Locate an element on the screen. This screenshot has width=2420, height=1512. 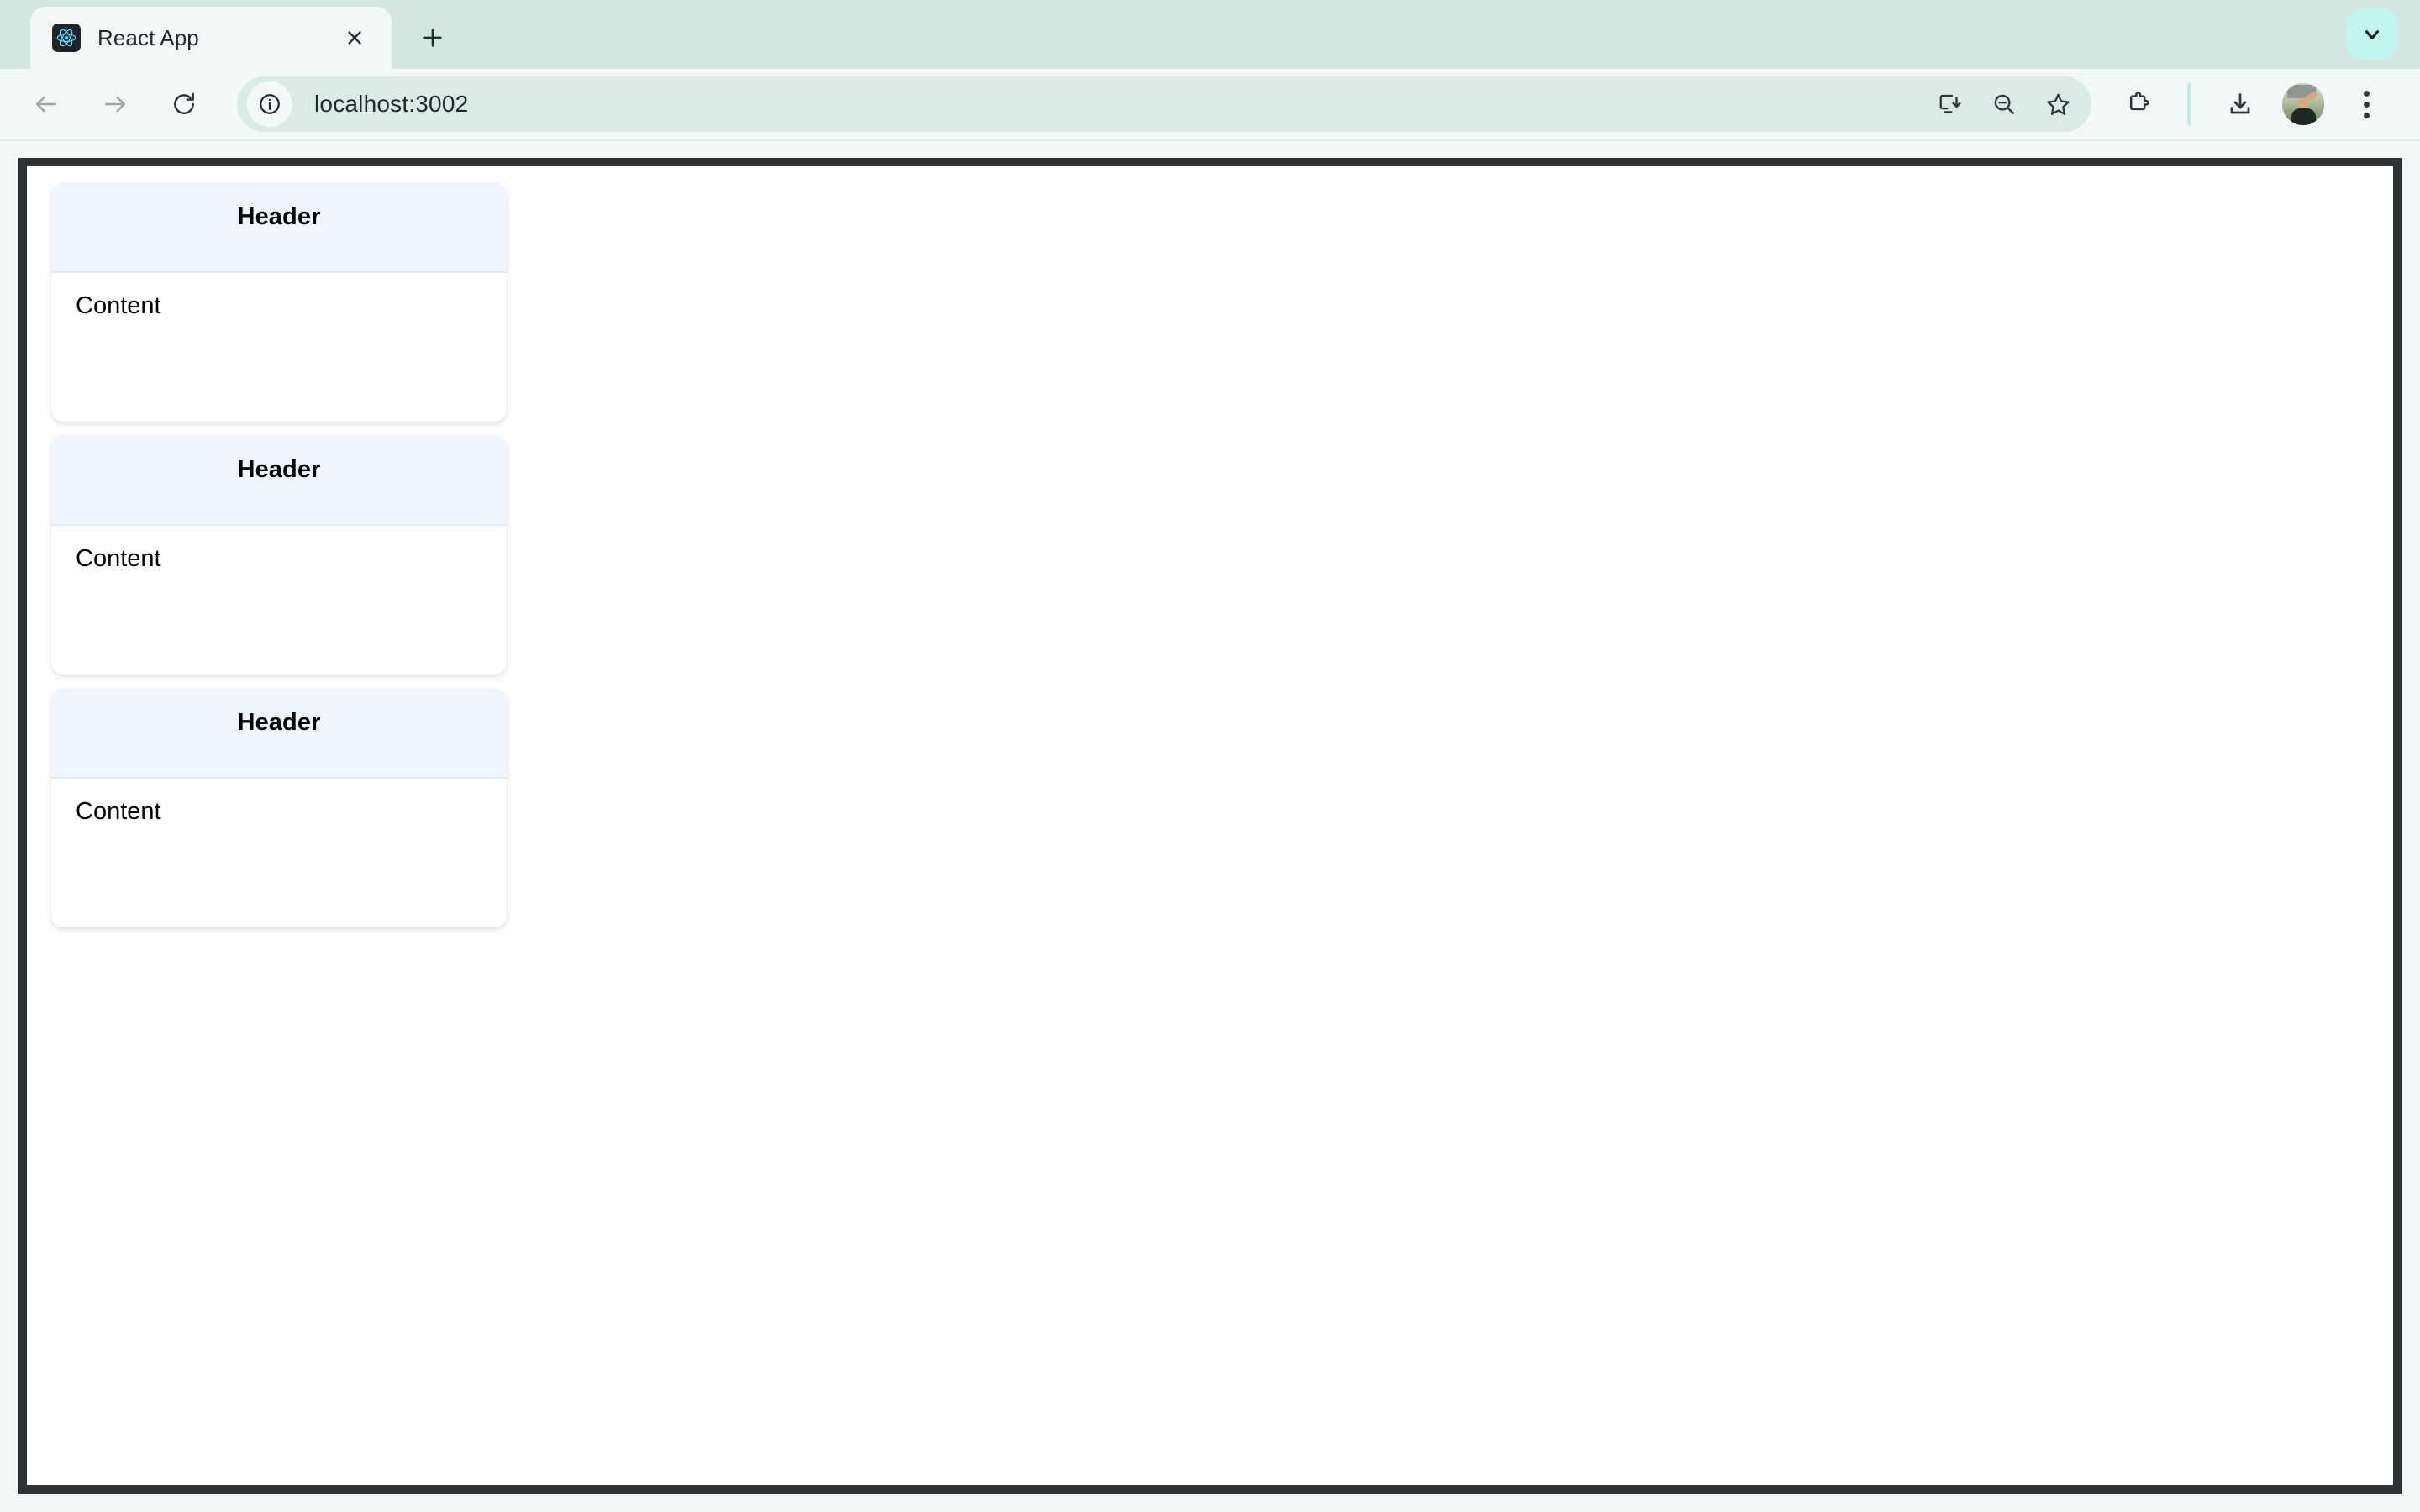
profile-avatar is located at coordinates (2303, 104).